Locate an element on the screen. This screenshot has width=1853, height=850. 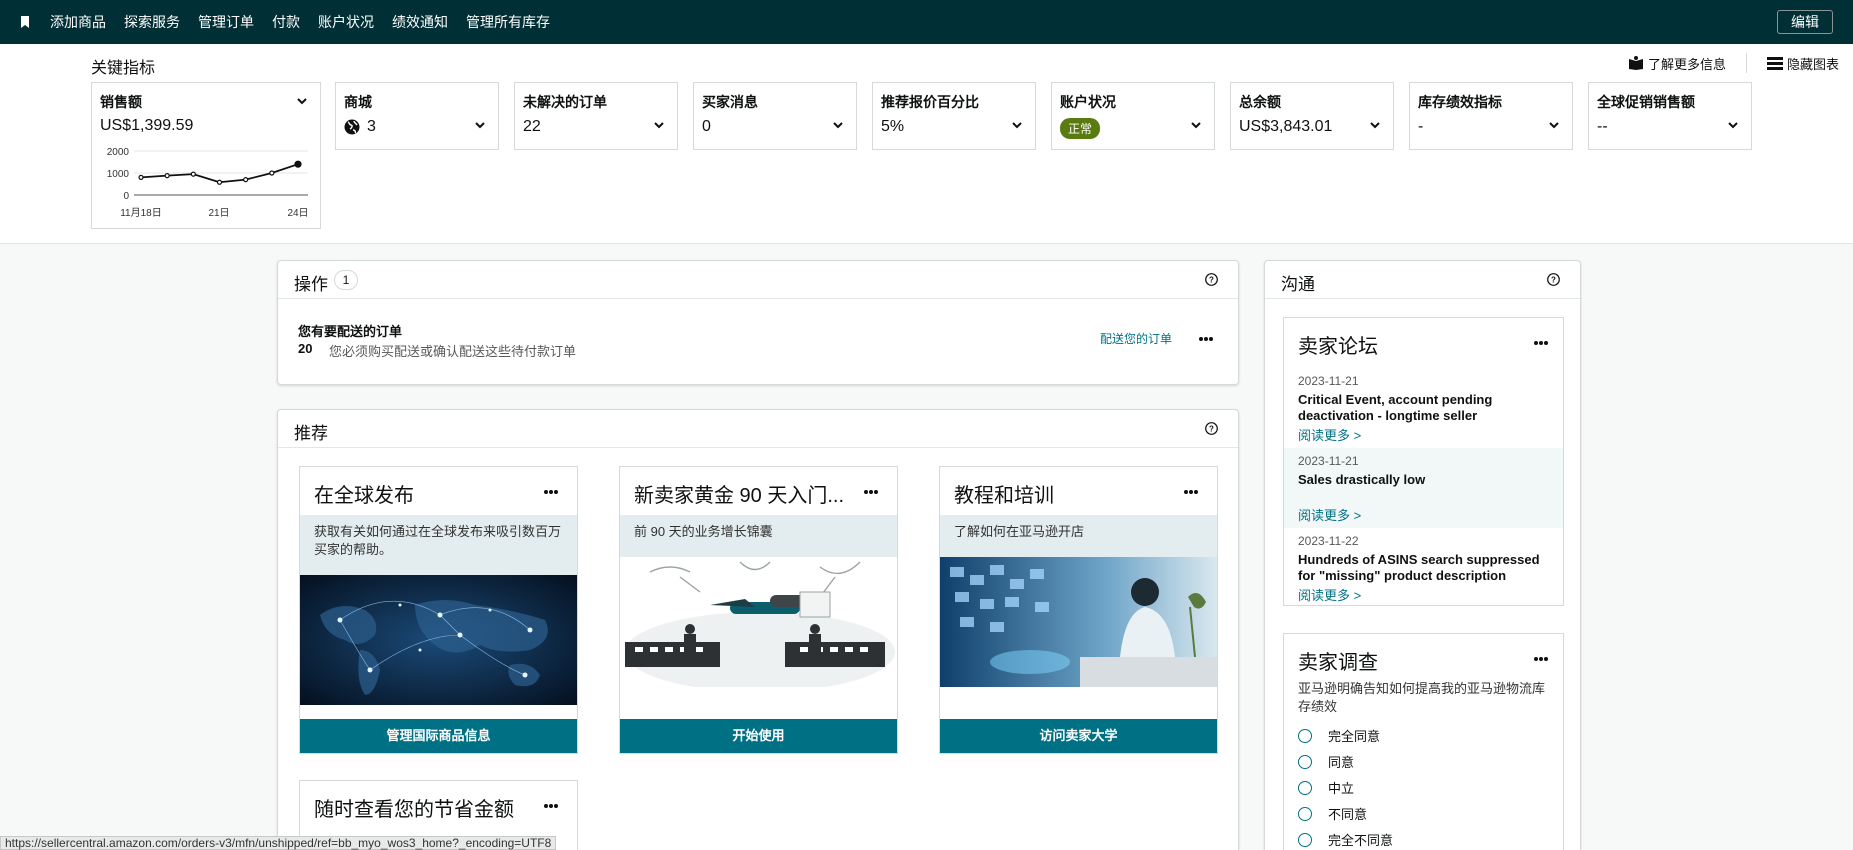
visit-seller-university-button: 访问卖家大学 is located at coordinates (1078, 736).